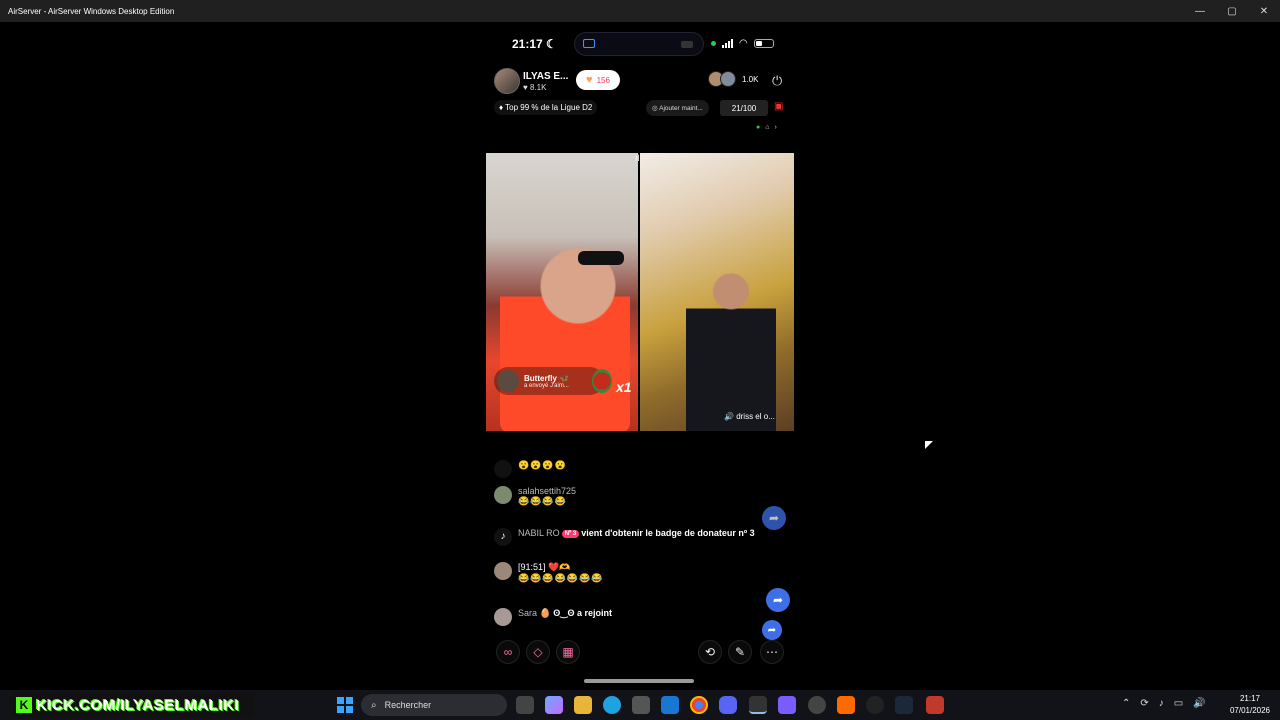  What do you see at coordinates (1250, 705) in the screenshot?
I see `taskbar-clock: 21:17 07/01/2026` at bounding box center [1250, 705].